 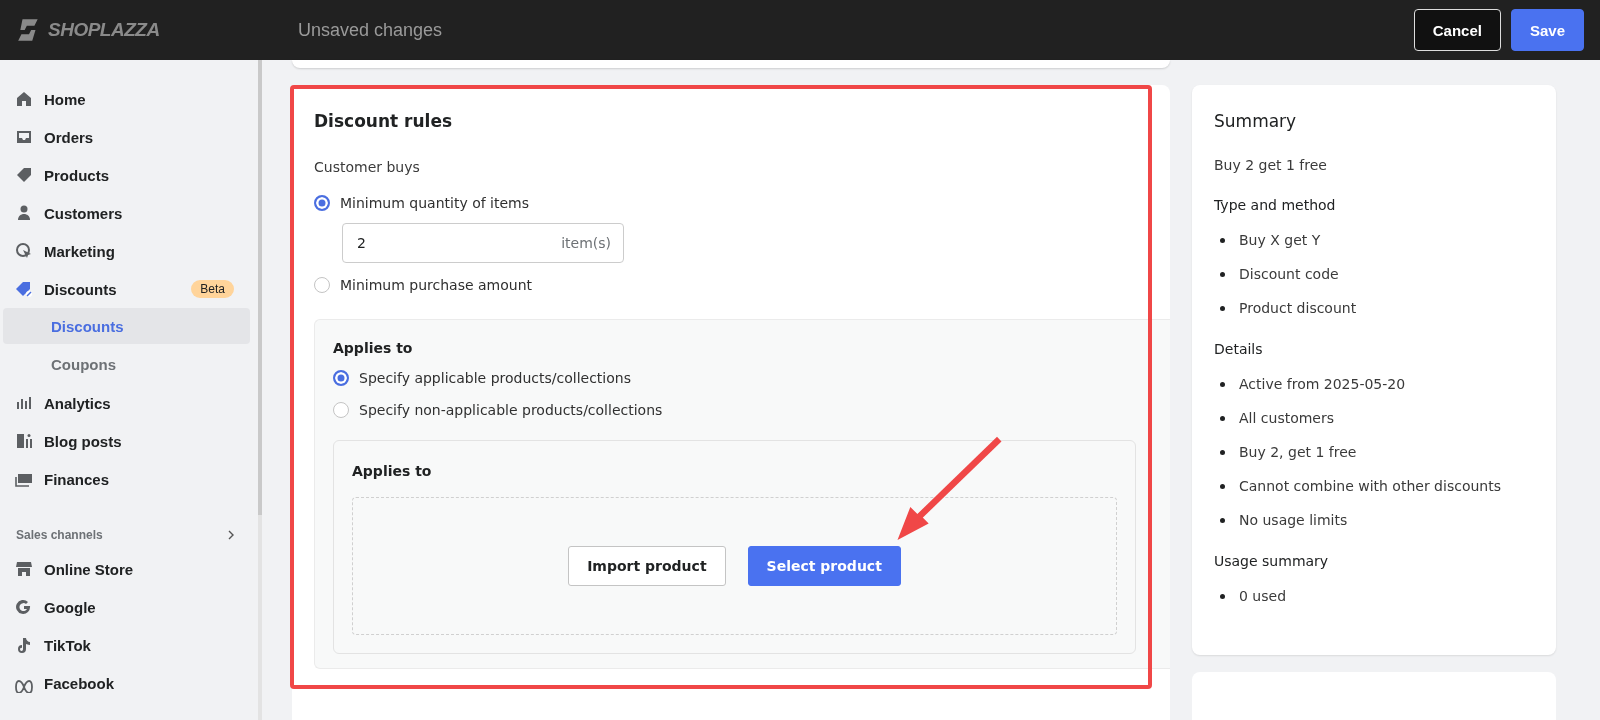 I want to click on nav-subitem: Discounts, so click(x=126, y=326).